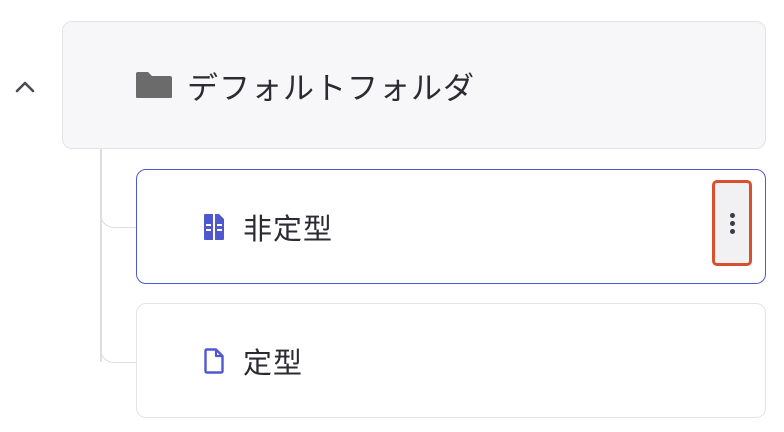  I want to click on more-options-button, so click(732, 223).